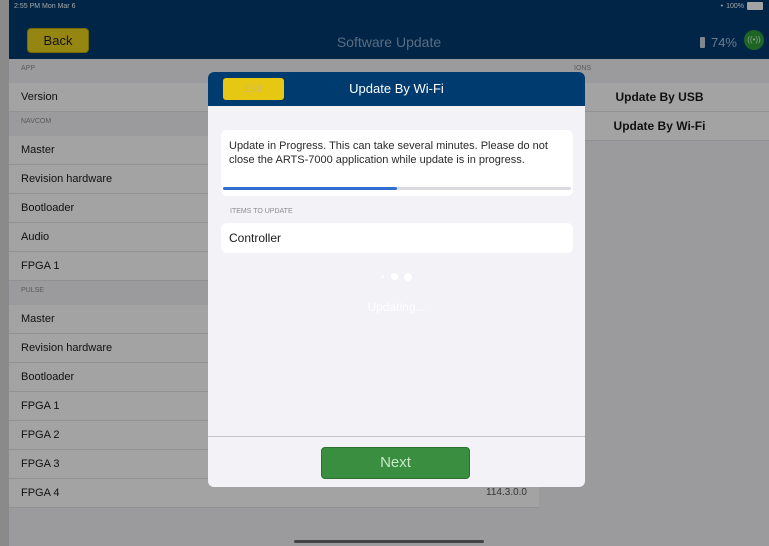 The image size is (769, 546). I want to click on progress-fill, so click(310, 188).